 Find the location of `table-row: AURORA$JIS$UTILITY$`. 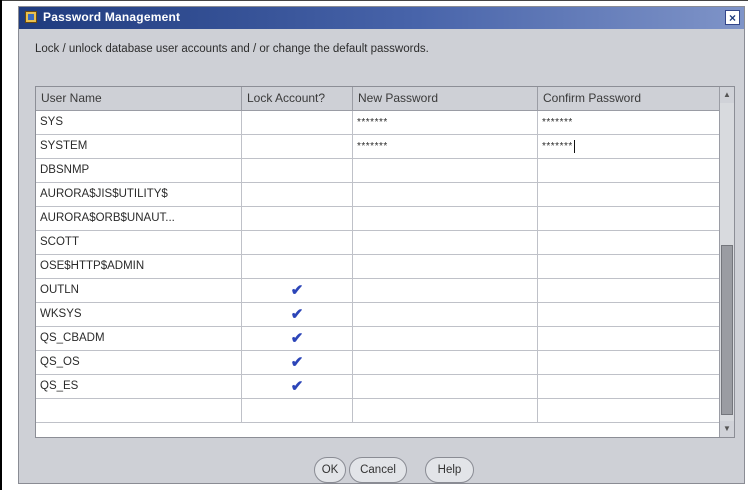

table-row: AURORA$JIS$UTILITY$ is located at coordinates (377, 195).